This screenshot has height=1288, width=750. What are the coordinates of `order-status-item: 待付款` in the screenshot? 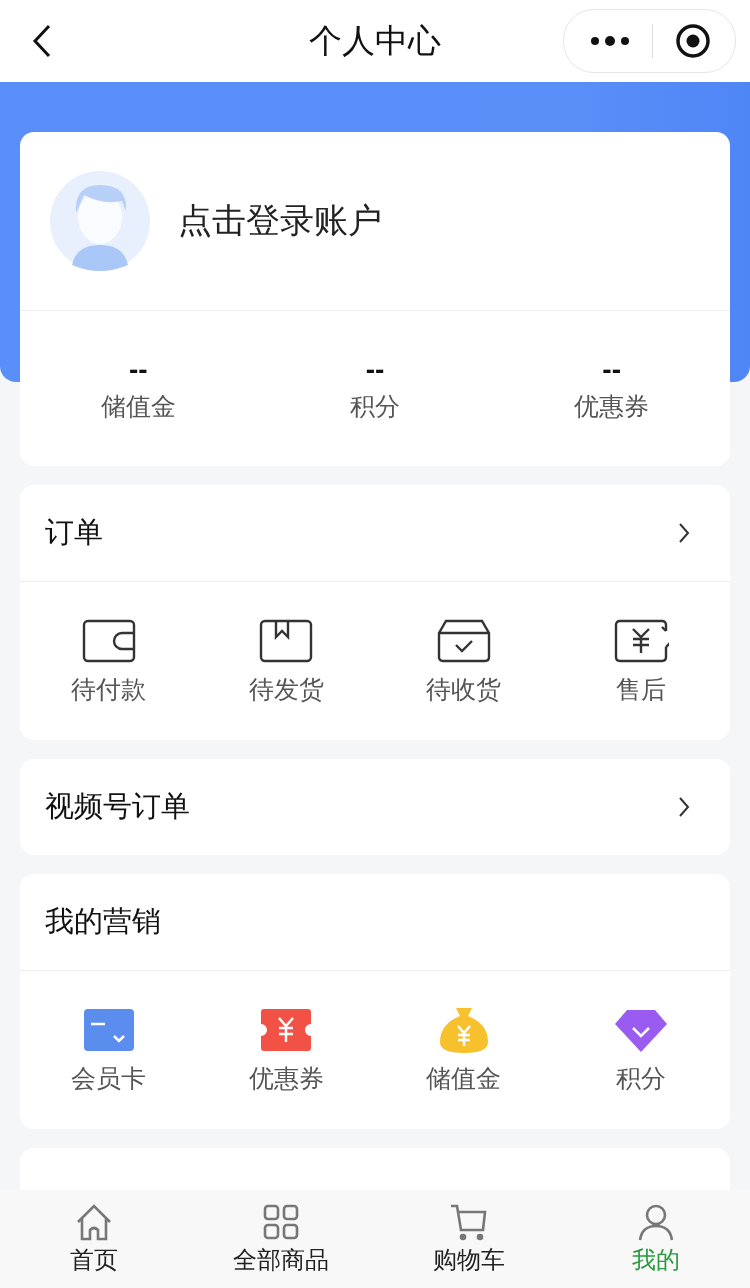 It's located at (109, 661).